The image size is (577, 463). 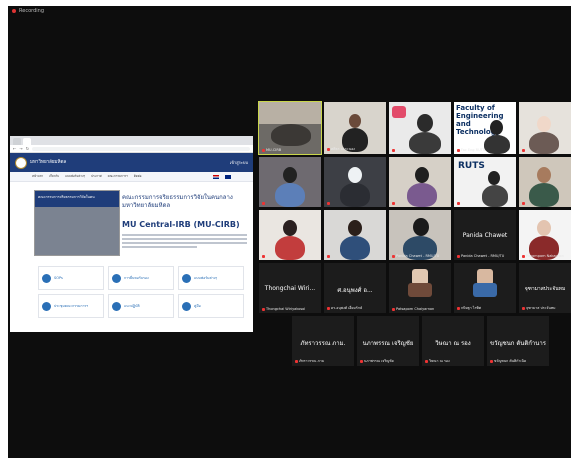 What do you see at coordinates (344, 308) in the screenshot?
I see `participant-name: ดร.อนุพงศ์ เอี่ยมรักษ์` at bounding box center [344, 308].